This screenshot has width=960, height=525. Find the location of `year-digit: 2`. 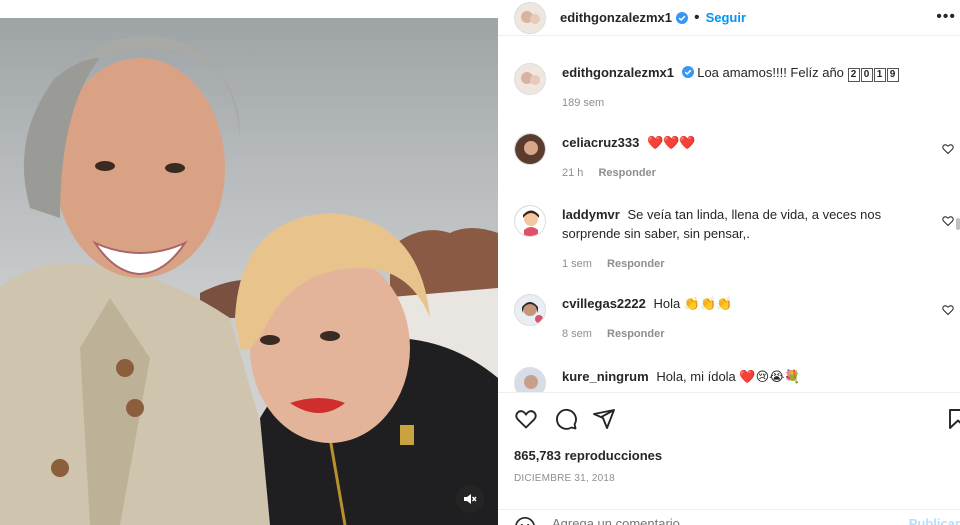

year-digit: 2 is located at coordinates (853, 75).